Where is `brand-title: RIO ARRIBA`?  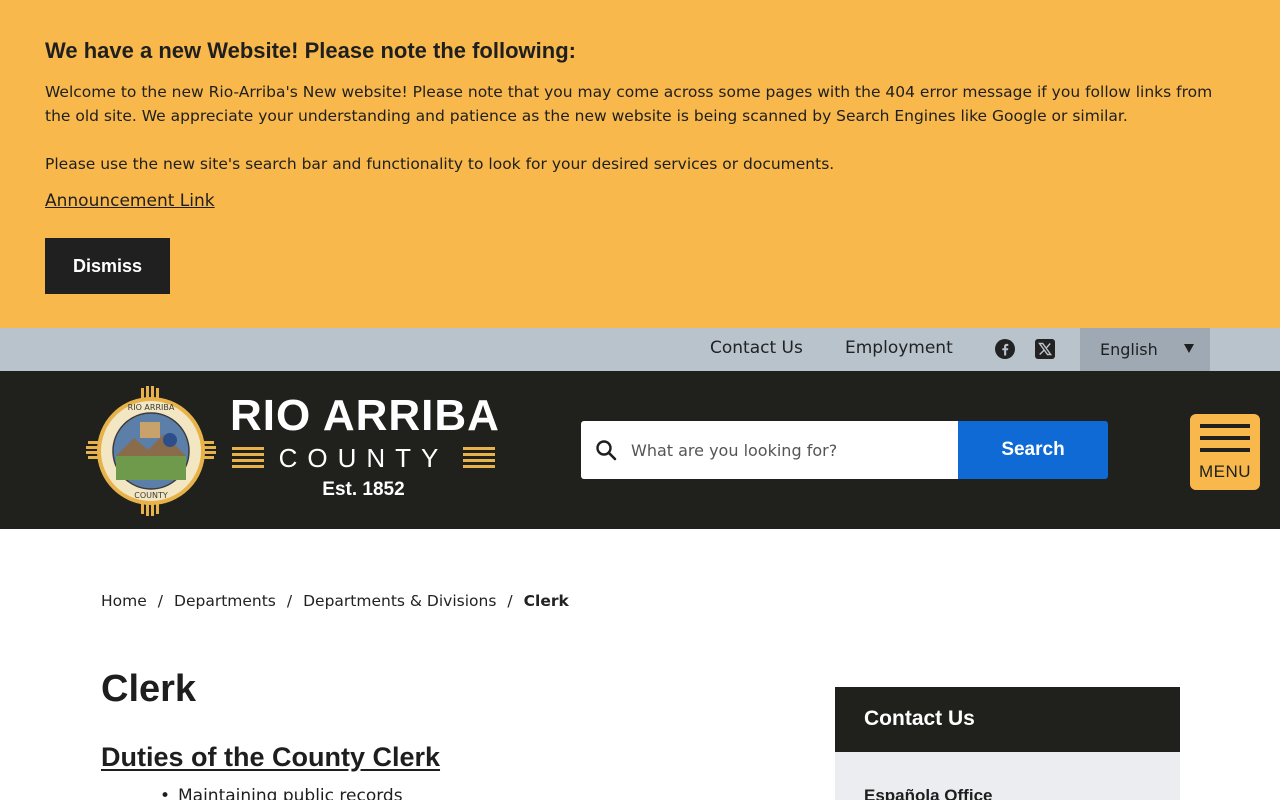
brand-title: RIO ARRIBA is located at coordinates (365, 415).